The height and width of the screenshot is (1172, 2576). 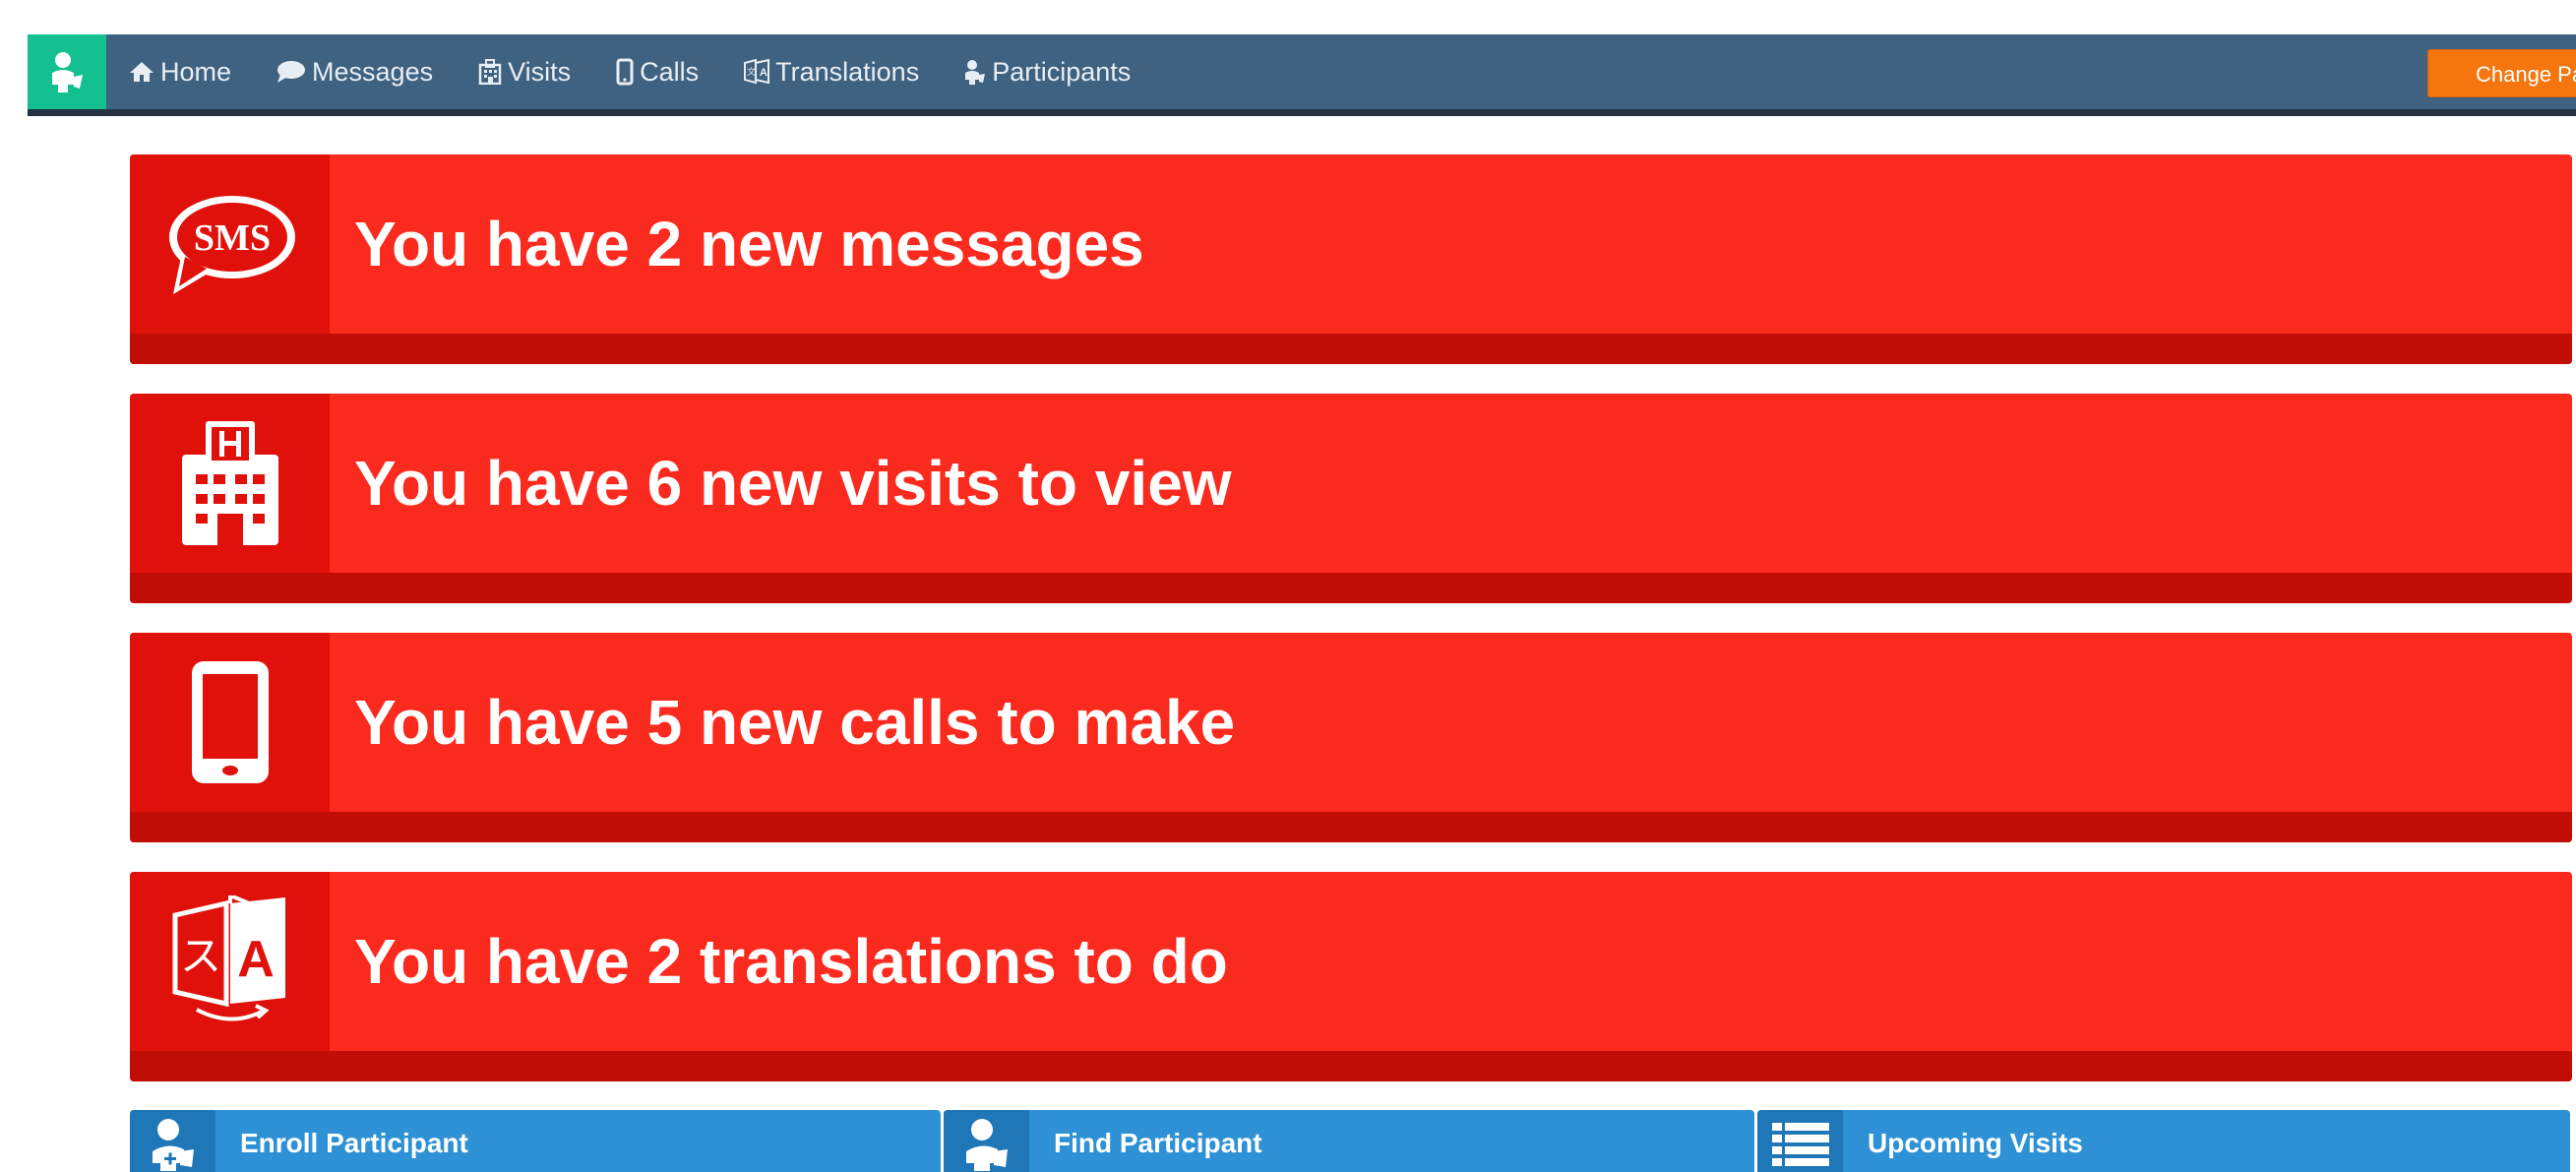 I want to click on nav-messages-label: Messages, so click(x=373, y=71).